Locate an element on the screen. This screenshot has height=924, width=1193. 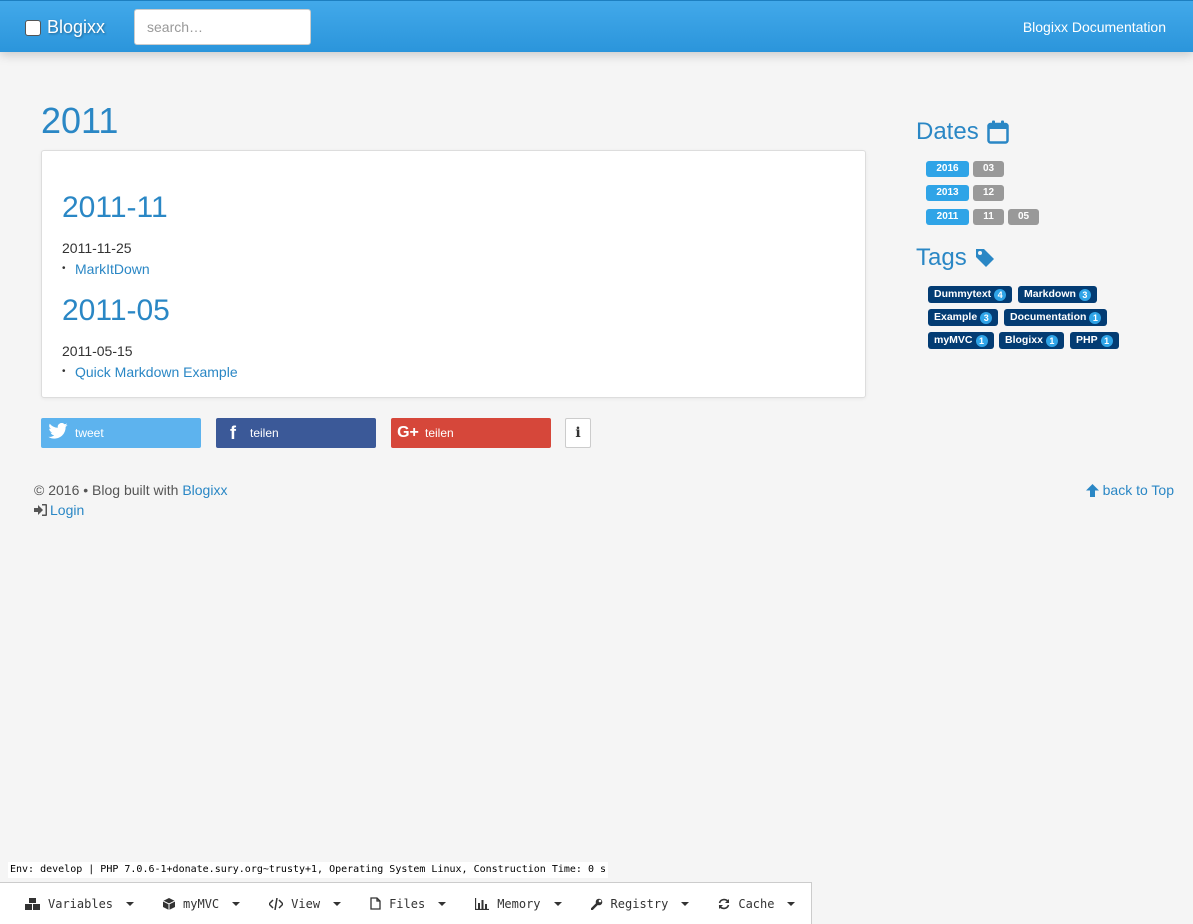
googleplus-icon: G+ is located at coordinates (408, 432).